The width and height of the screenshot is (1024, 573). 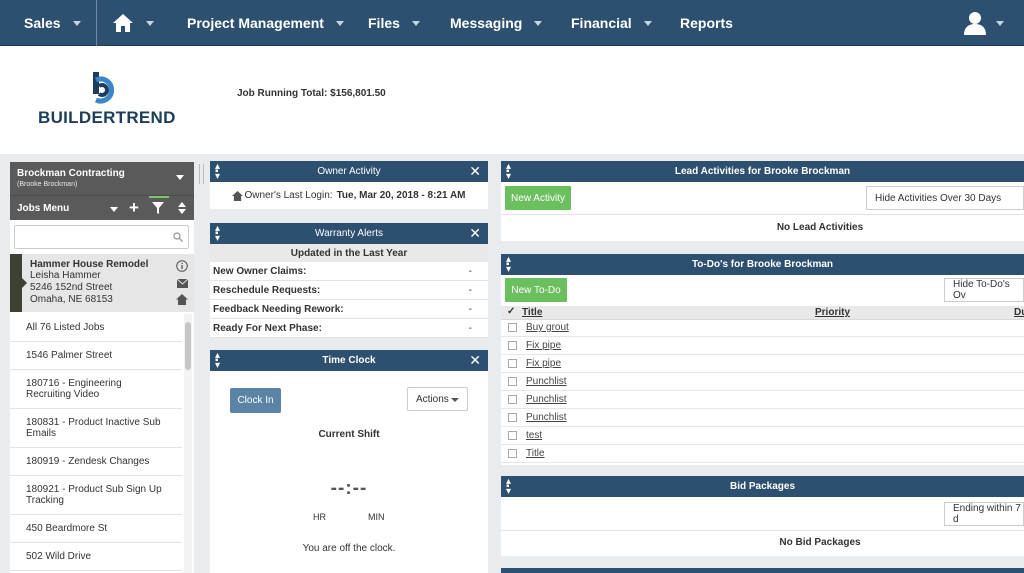 I want to click on job-list-item: 180919 - Zendesk Changes, so click(x=96, y=462).